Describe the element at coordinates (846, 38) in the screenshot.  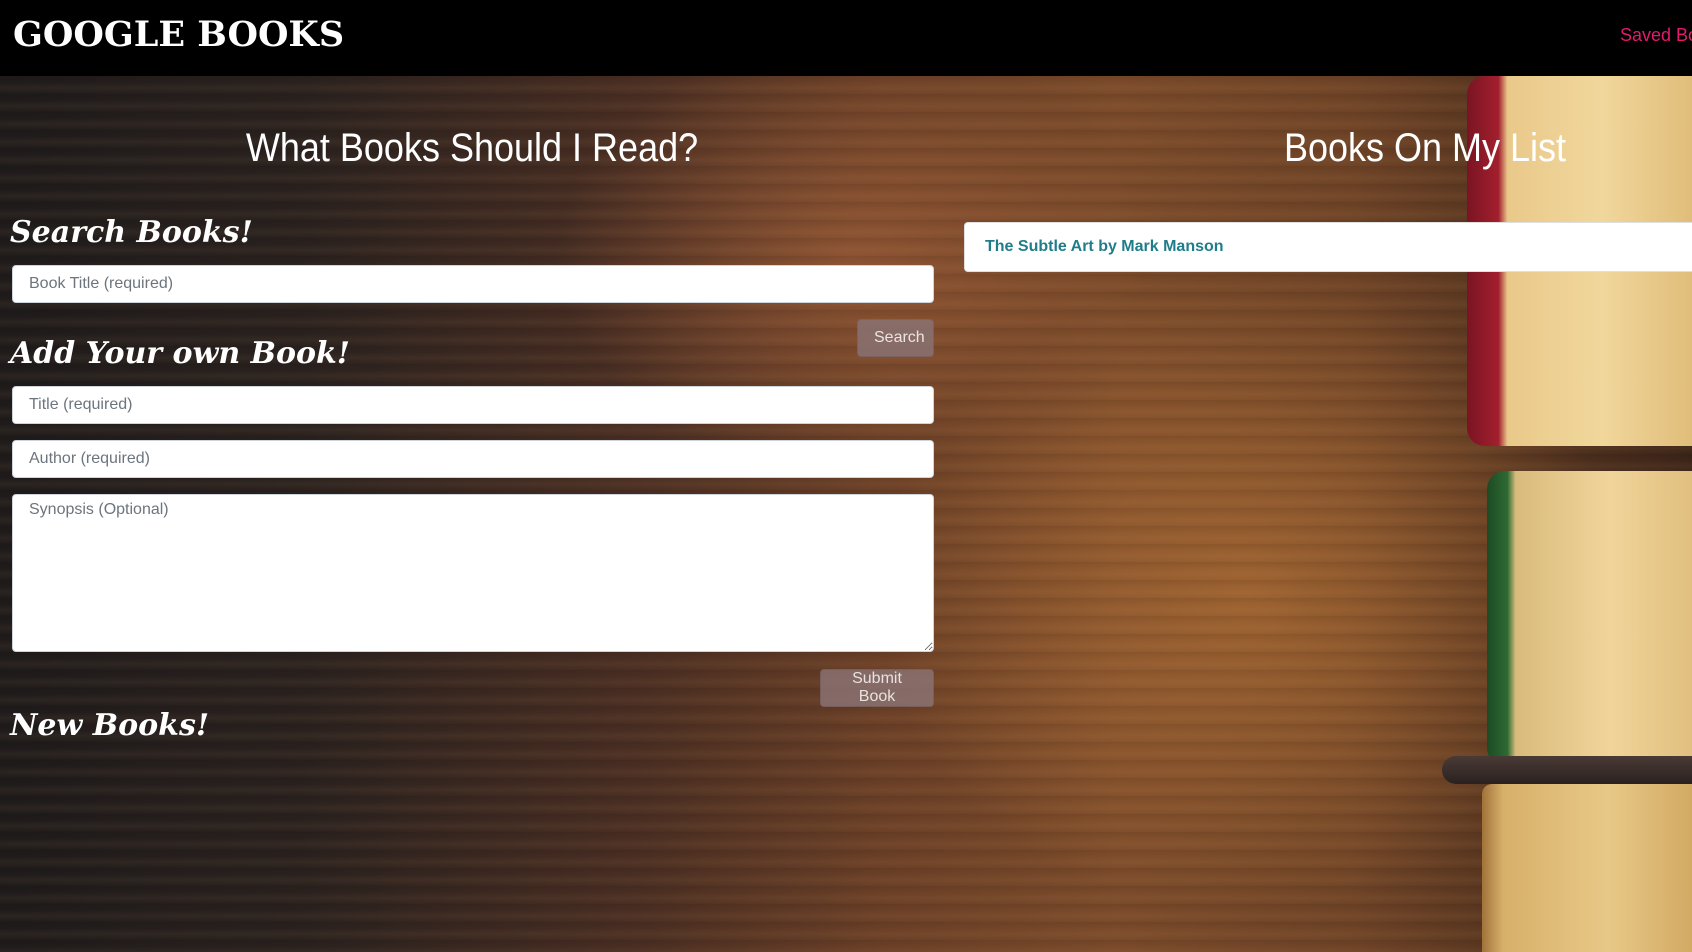
I see `navbar: GOOGLE BOOKS Saved Books` at that location.